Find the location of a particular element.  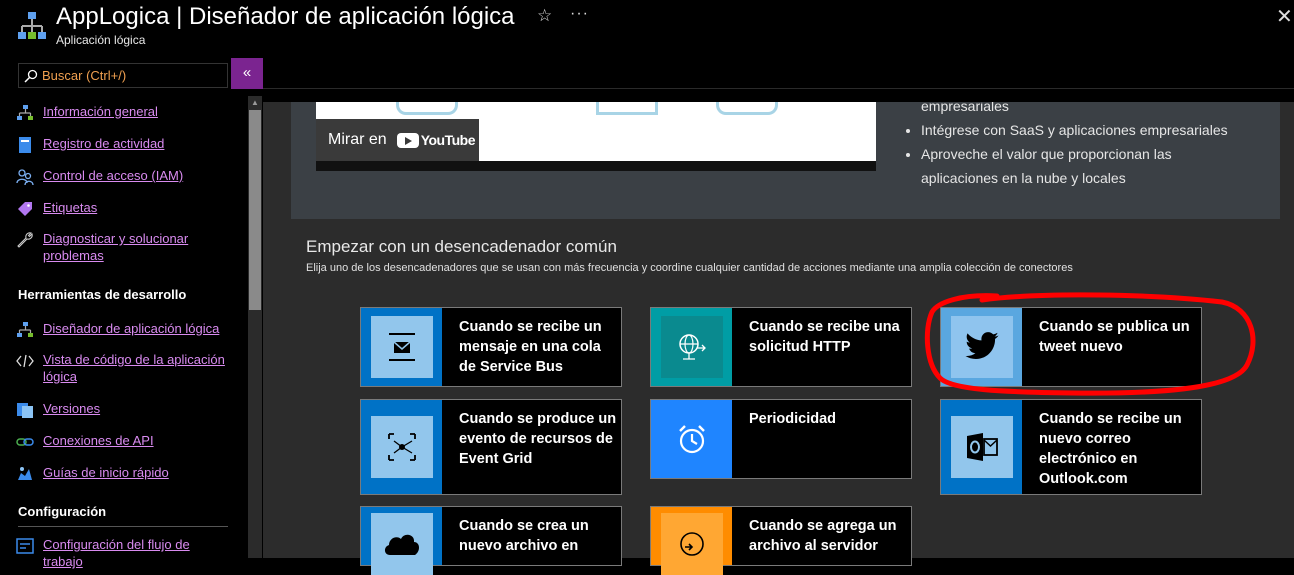

tag-icon is located at coordinates (25, 209).